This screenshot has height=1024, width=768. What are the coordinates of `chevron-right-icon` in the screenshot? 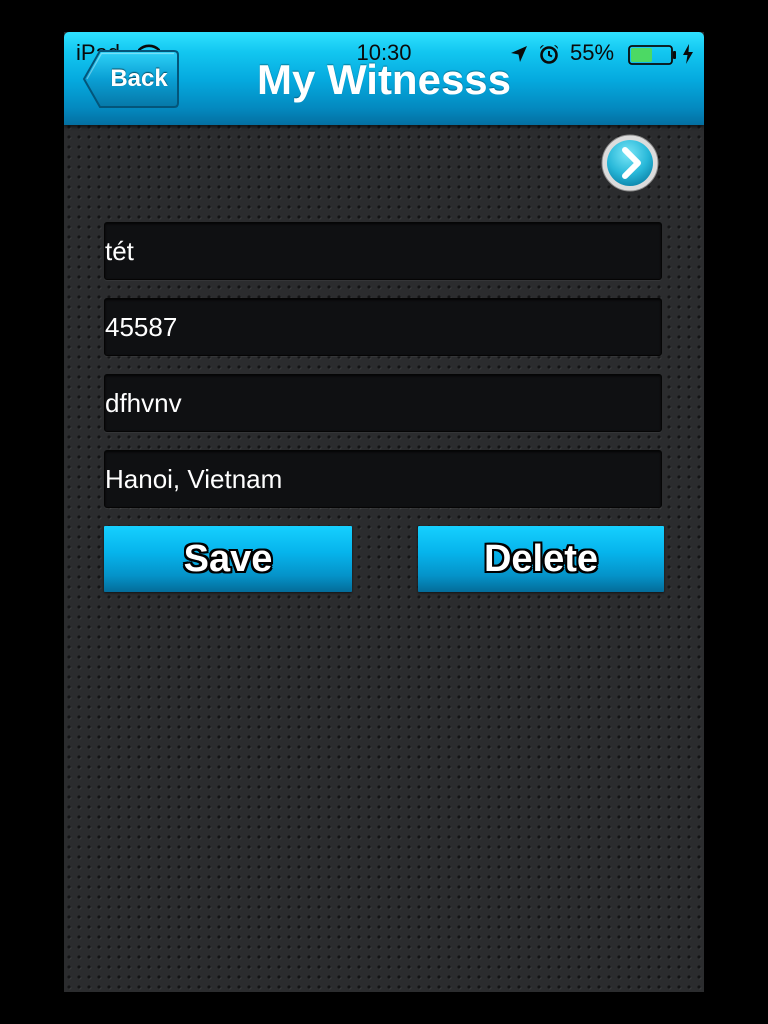 It's located at (630, 163).